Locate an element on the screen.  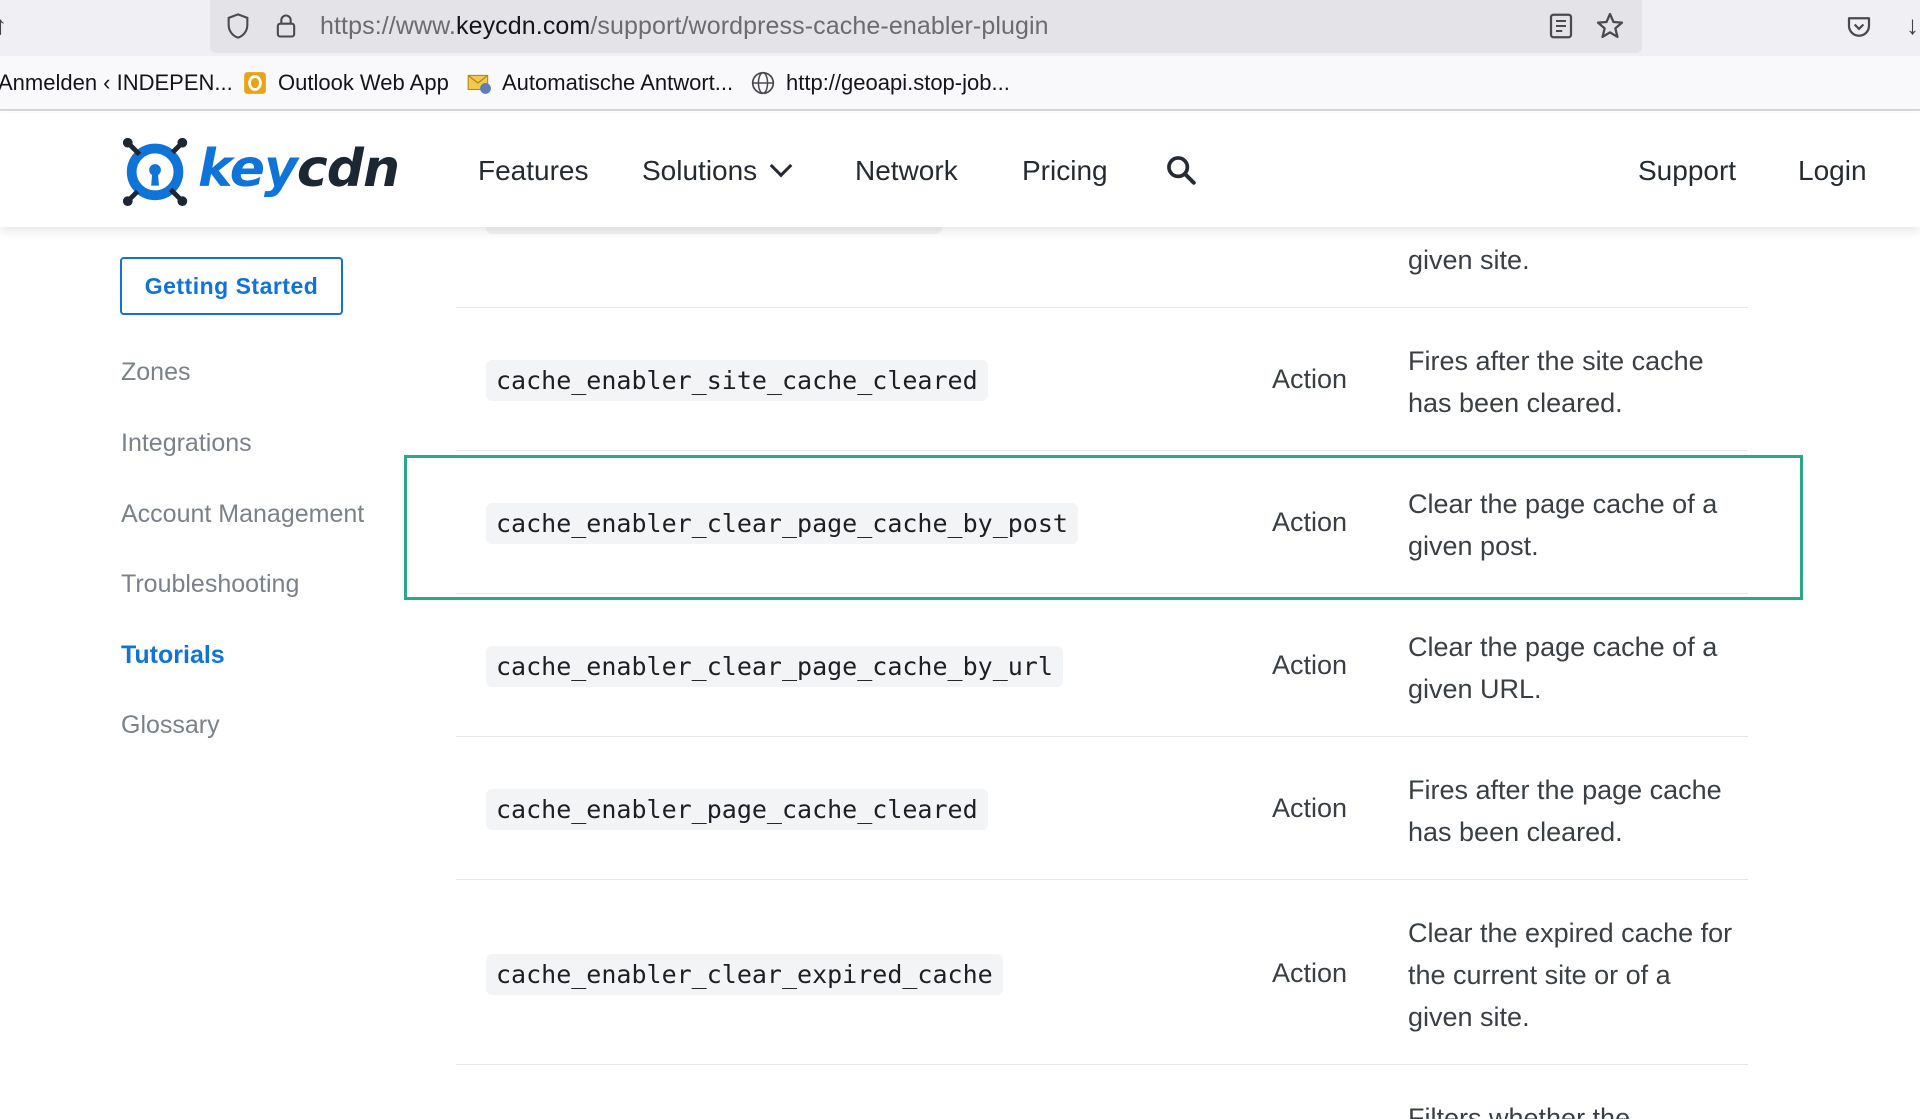
nav-solutions: Solutions is located at coordinates (717, 170).